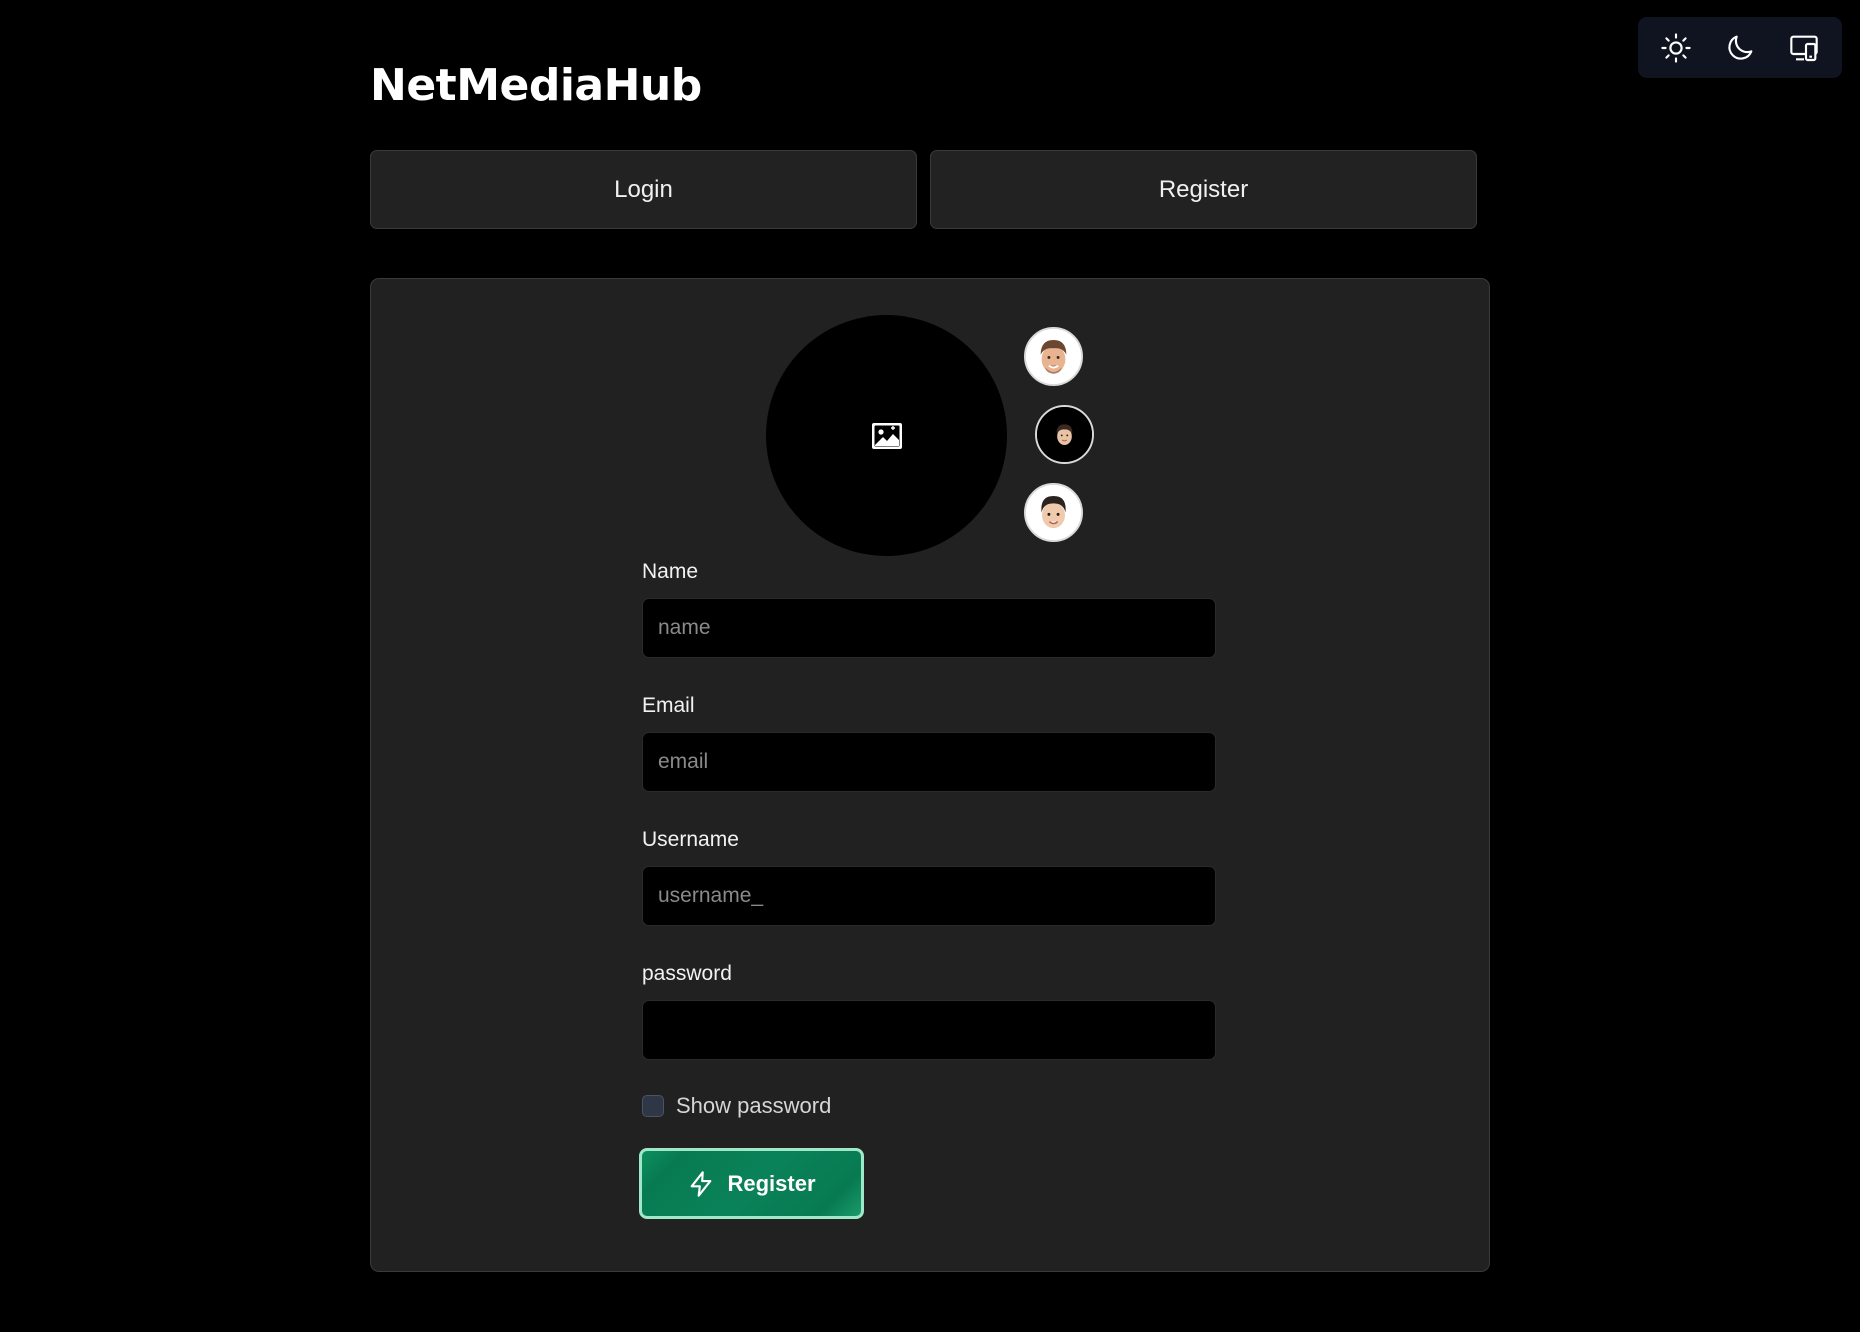 The image size is (1860, 1332). Describe the element at coordinates (670, 571) in the screenshot. I see `name-label: Name` at that location.